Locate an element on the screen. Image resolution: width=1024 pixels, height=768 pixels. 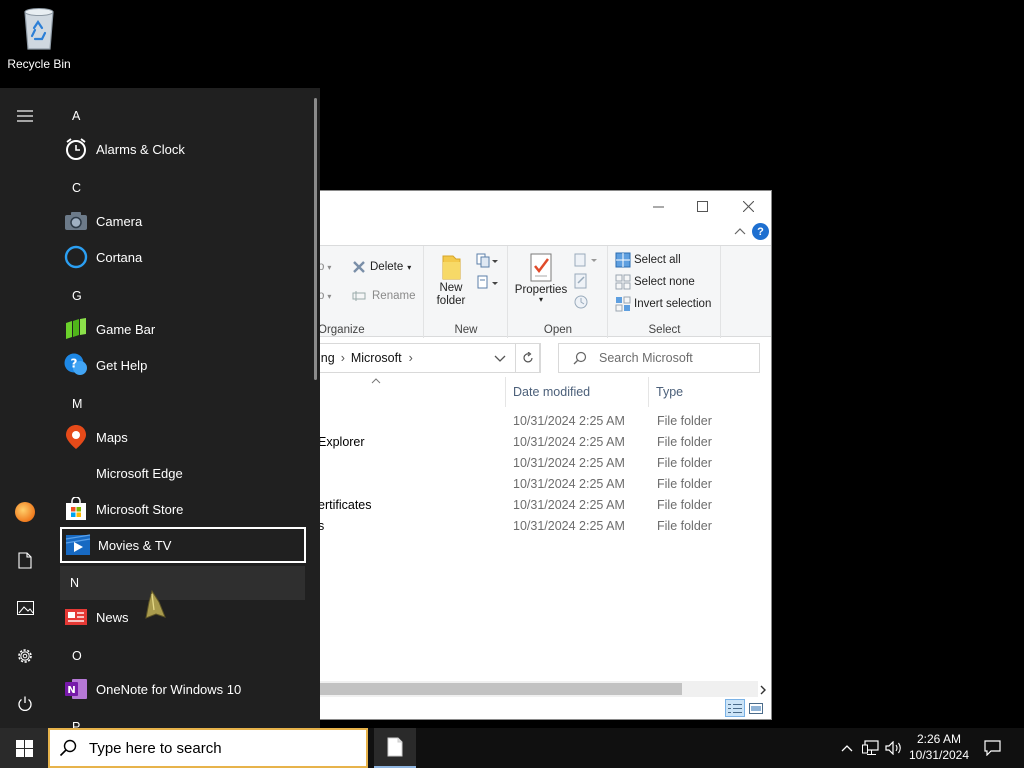
column-separator is located at coordinates (505, 392).